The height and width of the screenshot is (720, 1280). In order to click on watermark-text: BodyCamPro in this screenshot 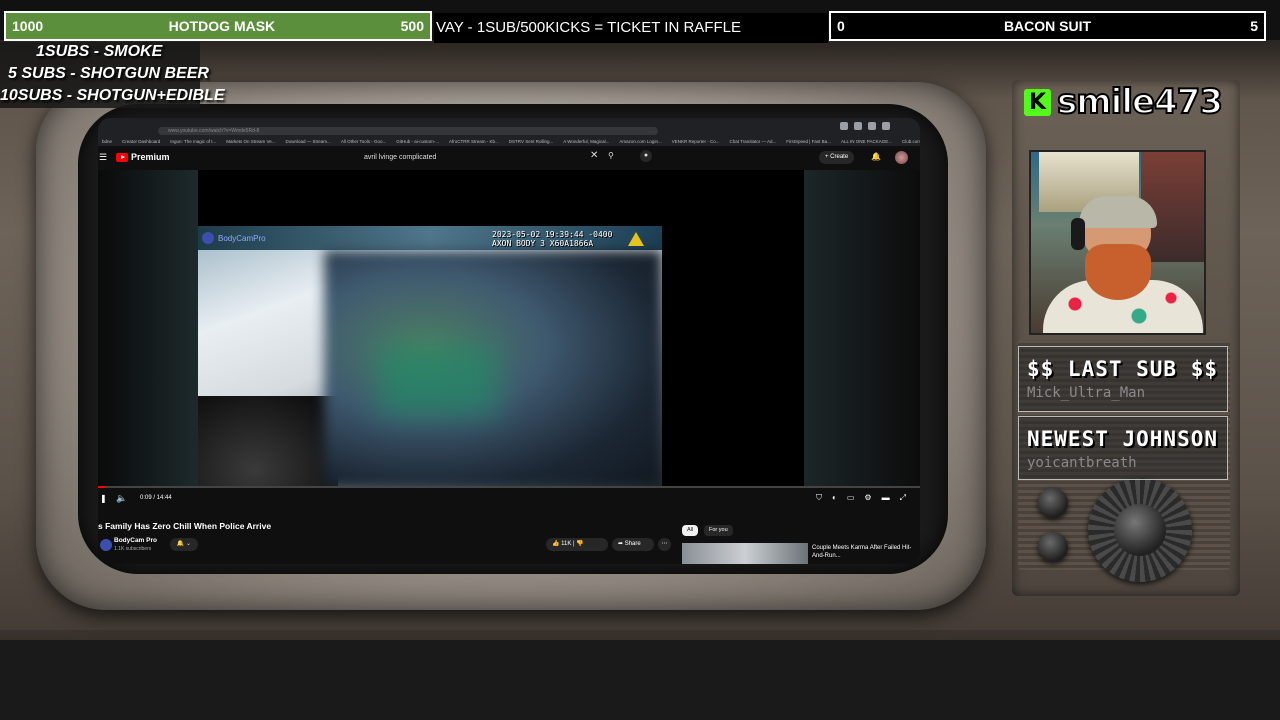, I will do `click(242, 238)`.